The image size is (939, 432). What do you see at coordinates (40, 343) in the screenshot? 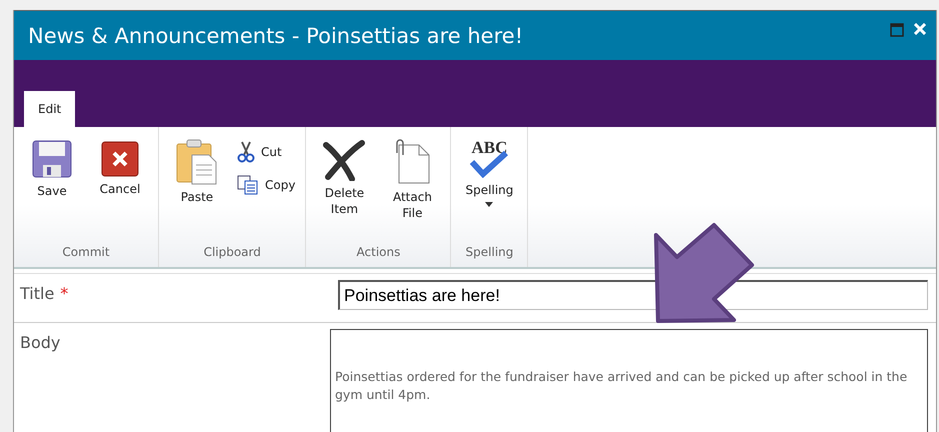
I see `field-label: Body` at bounding box center [40, 343].